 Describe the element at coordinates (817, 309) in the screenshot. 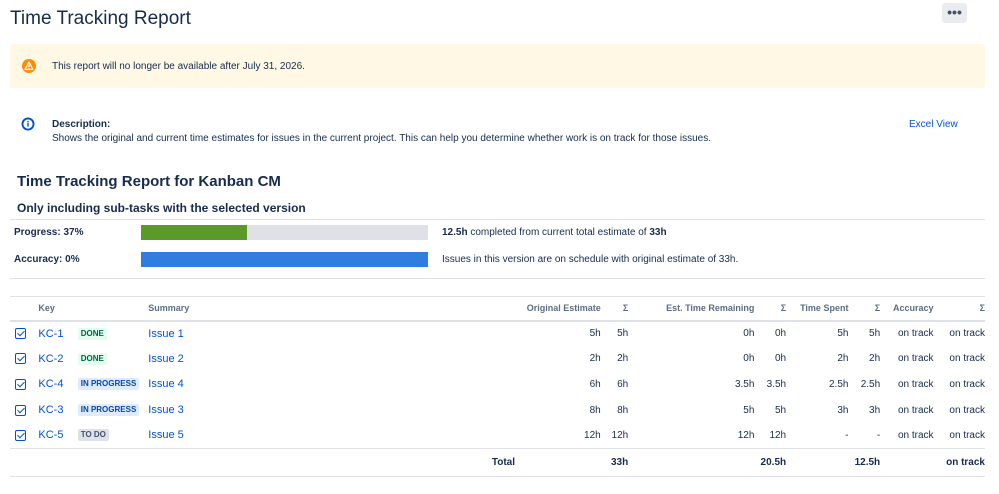

I see `column-header-time-spent: Time Spent` at that location.